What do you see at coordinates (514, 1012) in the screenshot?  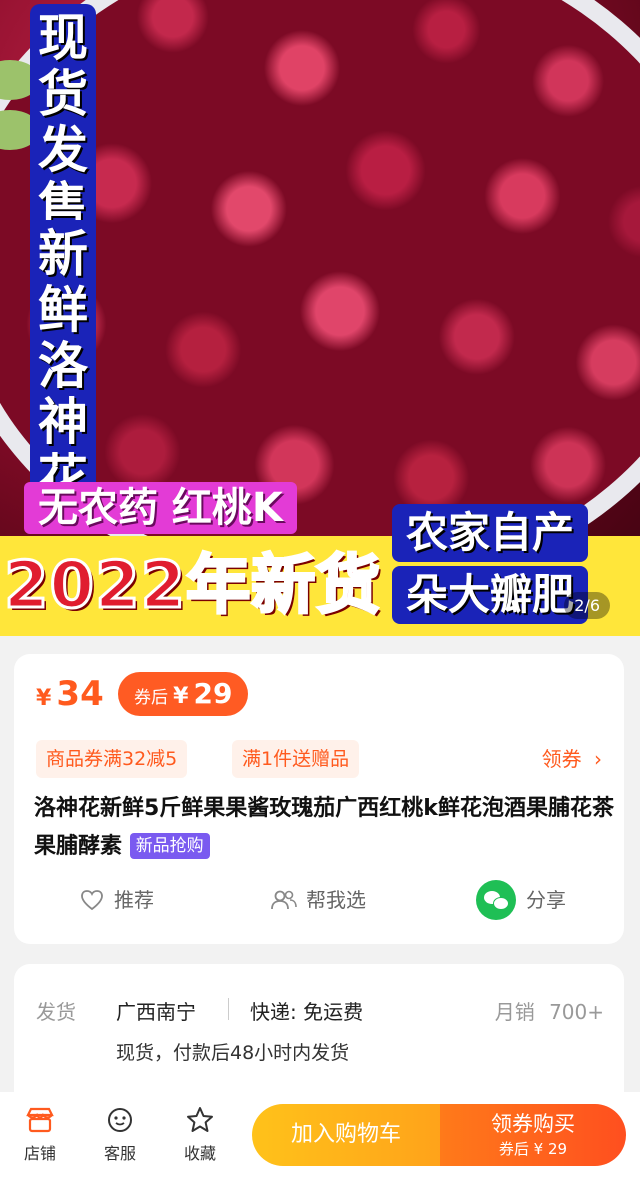 I see `monthly-sales-label: 月销` at bounding box center [514, 1012].